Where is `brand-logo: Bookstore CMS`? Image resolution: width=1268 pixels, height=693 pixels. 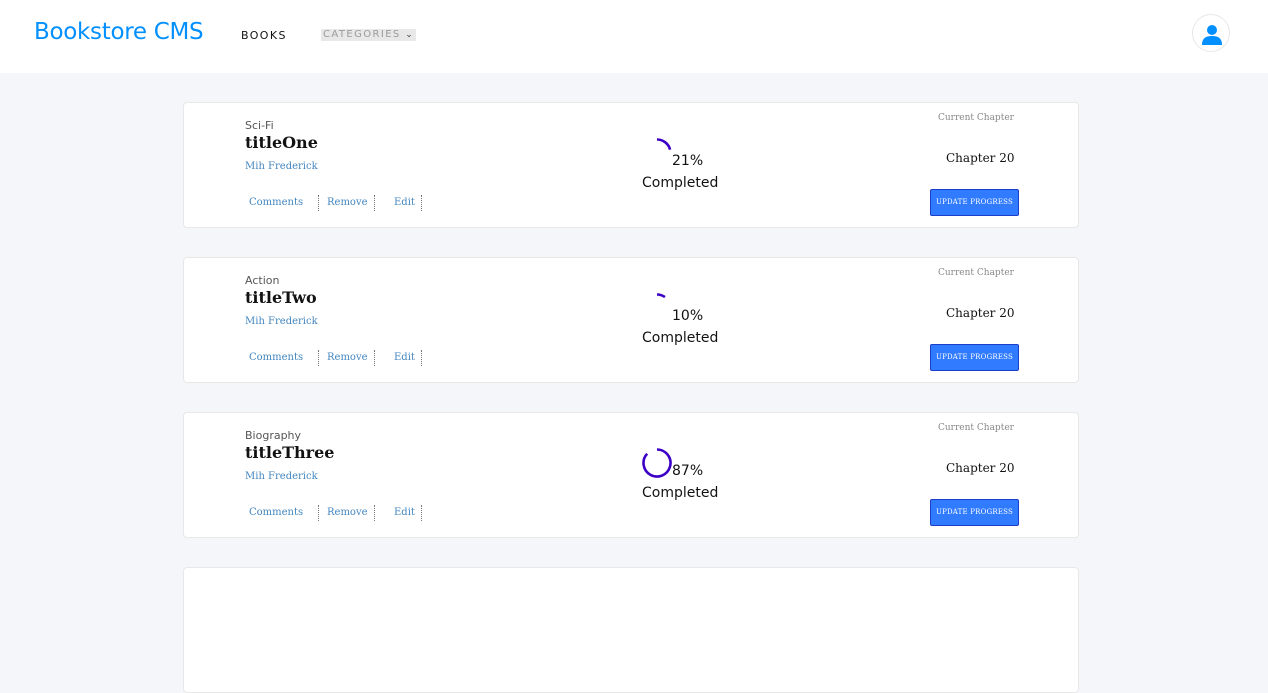
brand-logo: Bookstore CMS is located at coordinates (119, 32).